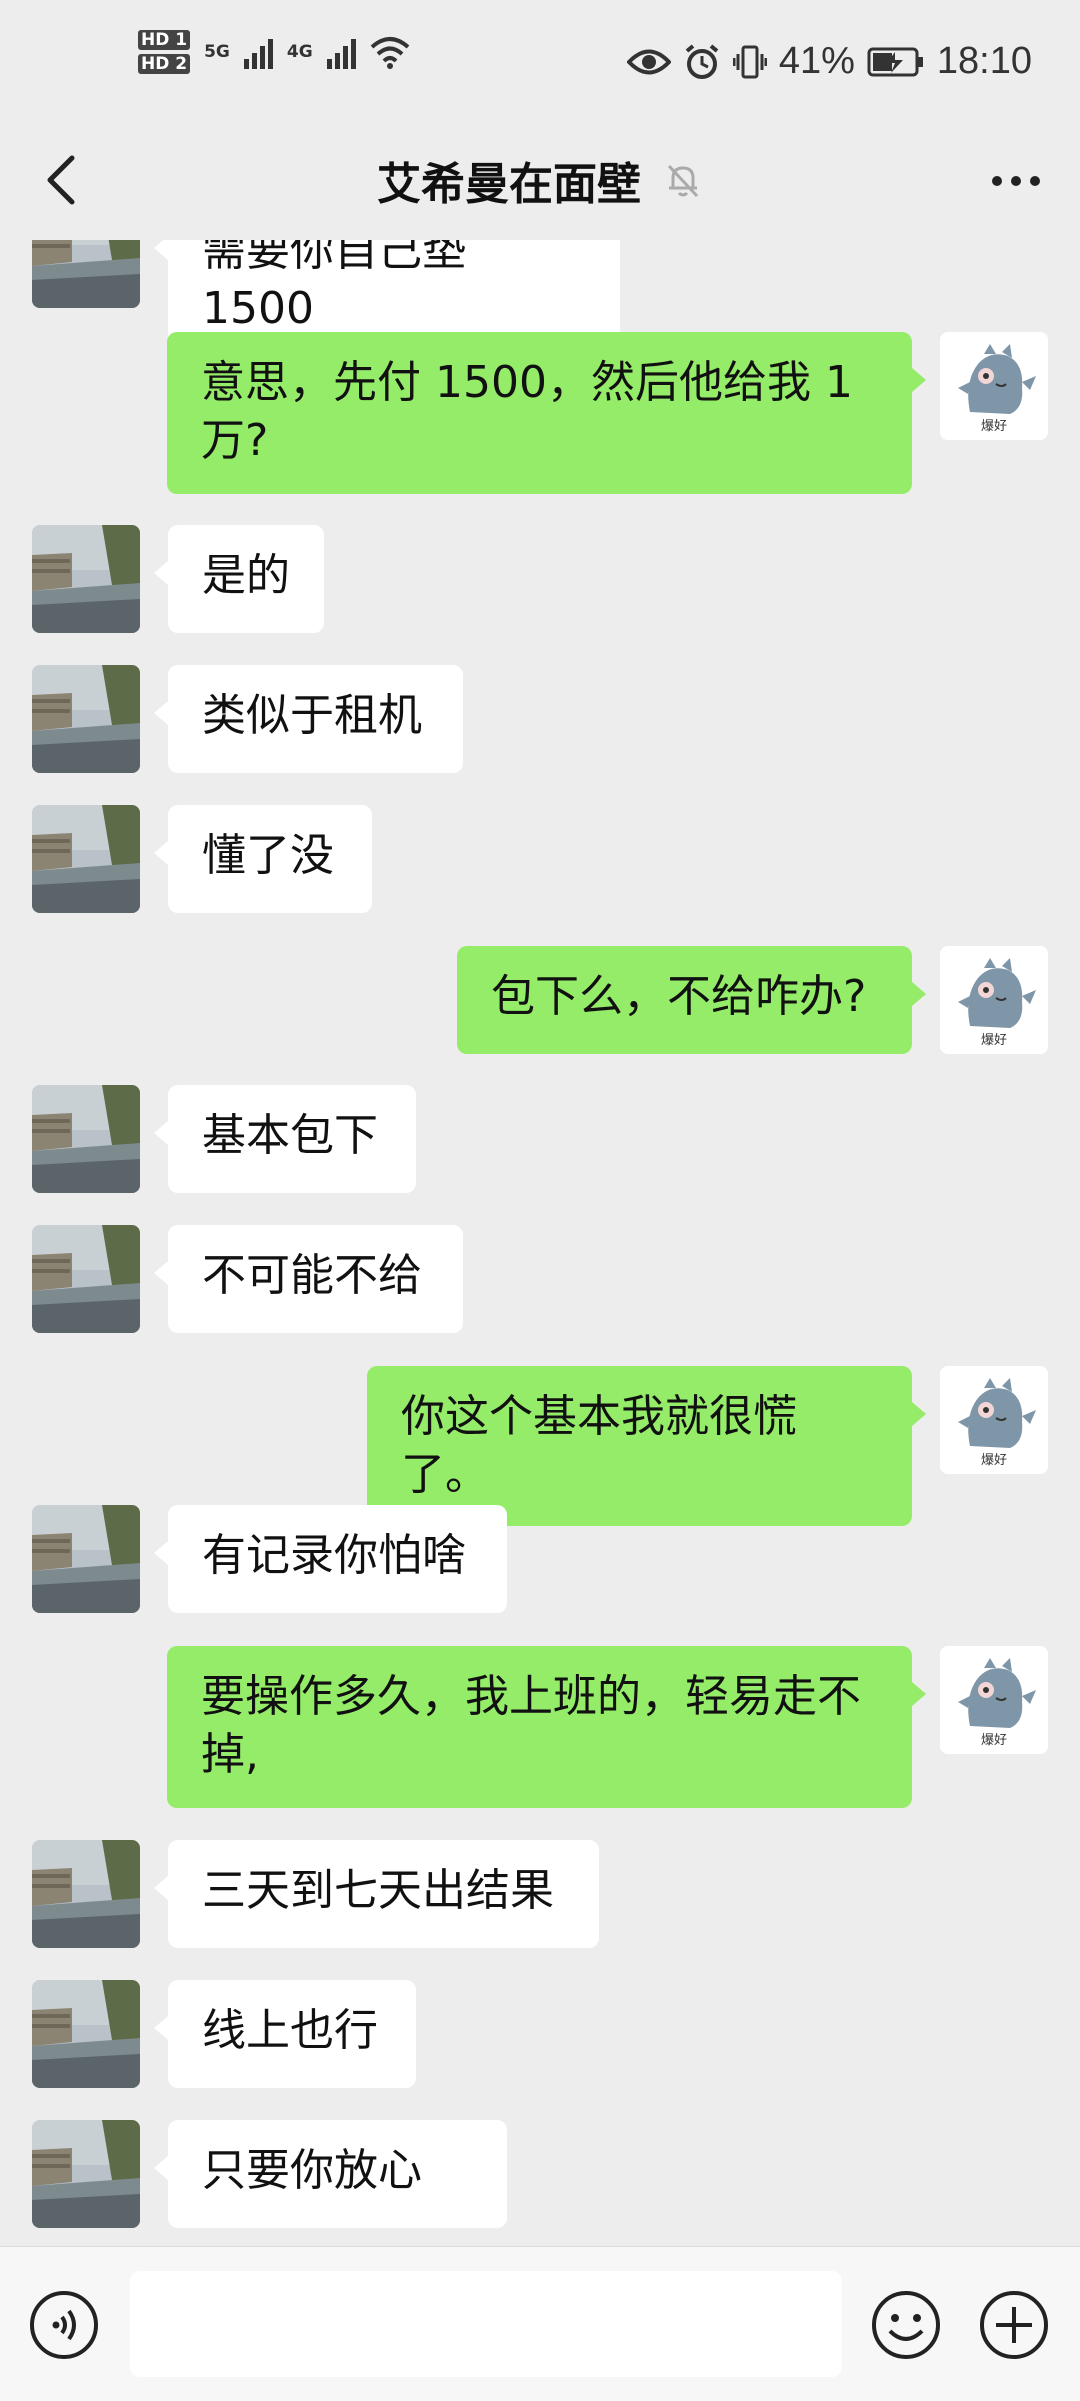  What do you see at coordinates (64, 2325) in the screenshot?
I see `voice-input-icon` at bounding box center [64, 2325].